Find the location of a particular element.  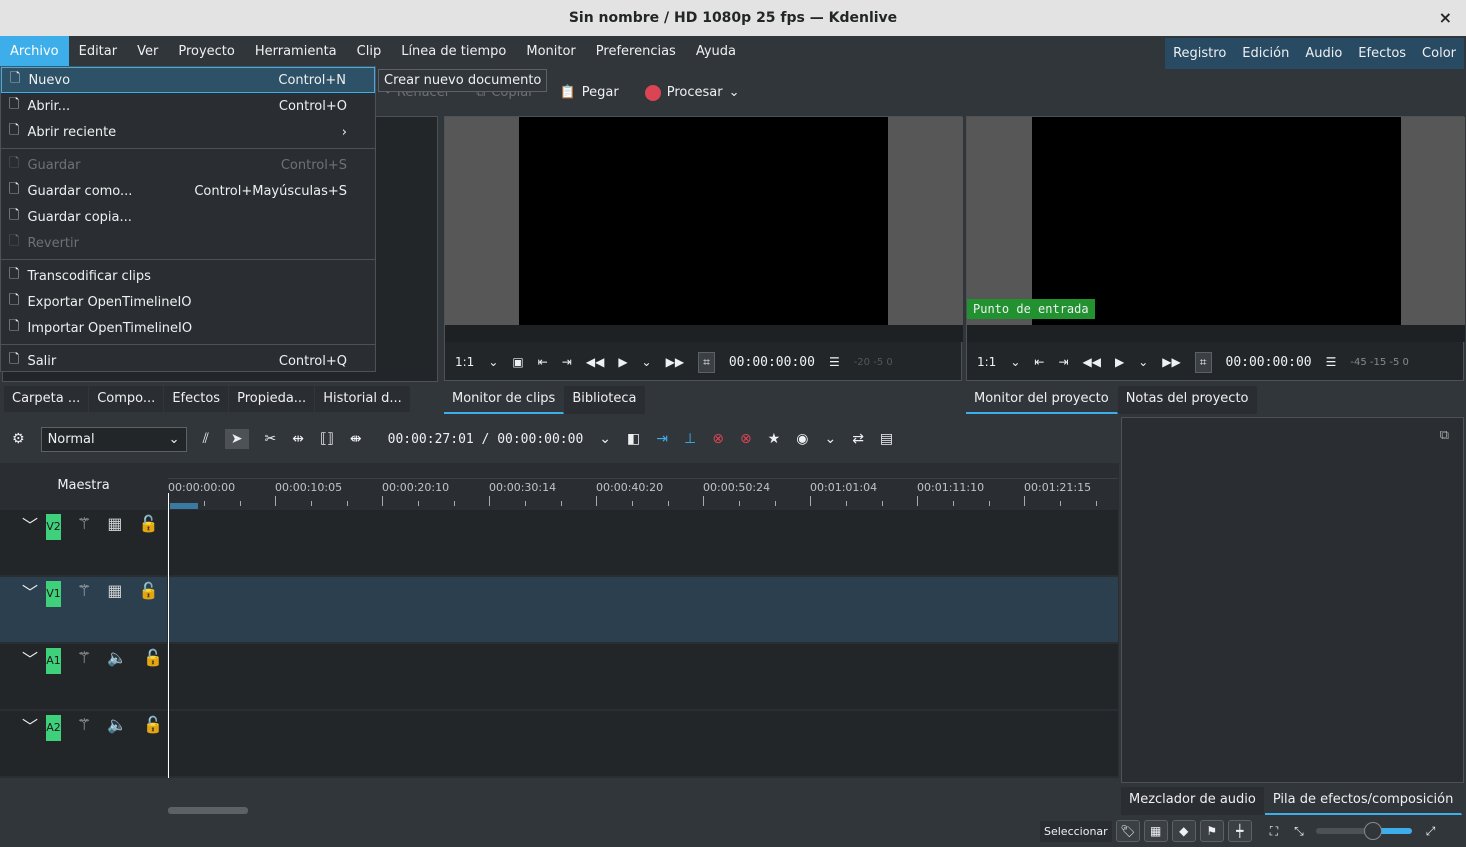

fit-zoom-icon: ⛶ is located at coordinates (1274, 831).